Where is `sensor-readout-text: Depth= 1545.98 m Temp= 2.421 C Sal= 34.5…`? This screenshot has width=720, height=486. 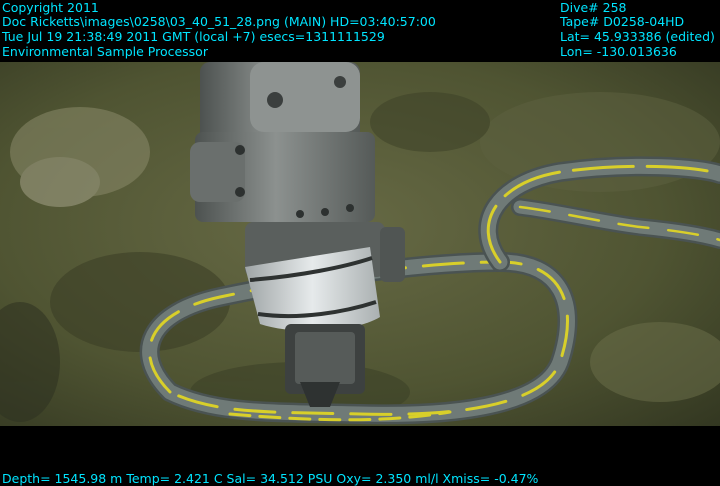
sensor-readout-text: Depth= 1545.98 m Temp= 2.421 C Sal= 34.5… is located at coordinates (270, 478).